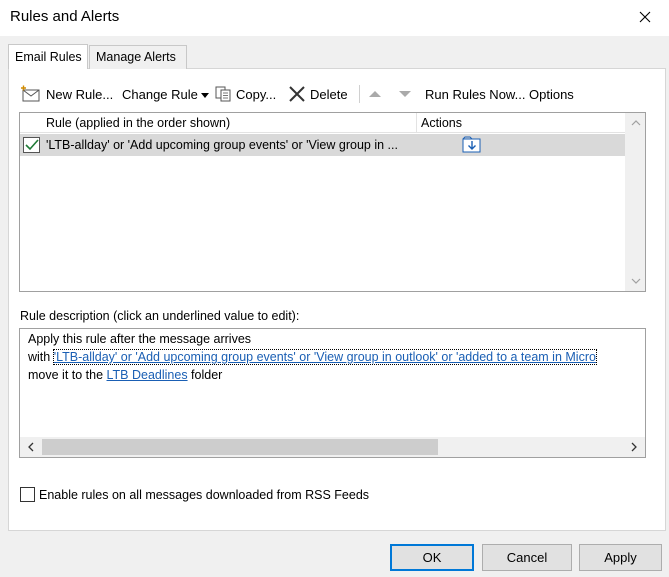 Image resolution: width=669 pixels, height=577 pixels. What do you see at coordinates (334, 18) in the screenshot?
I see `title-bar: Rules and Alerts` at bounding box center [334, 18].